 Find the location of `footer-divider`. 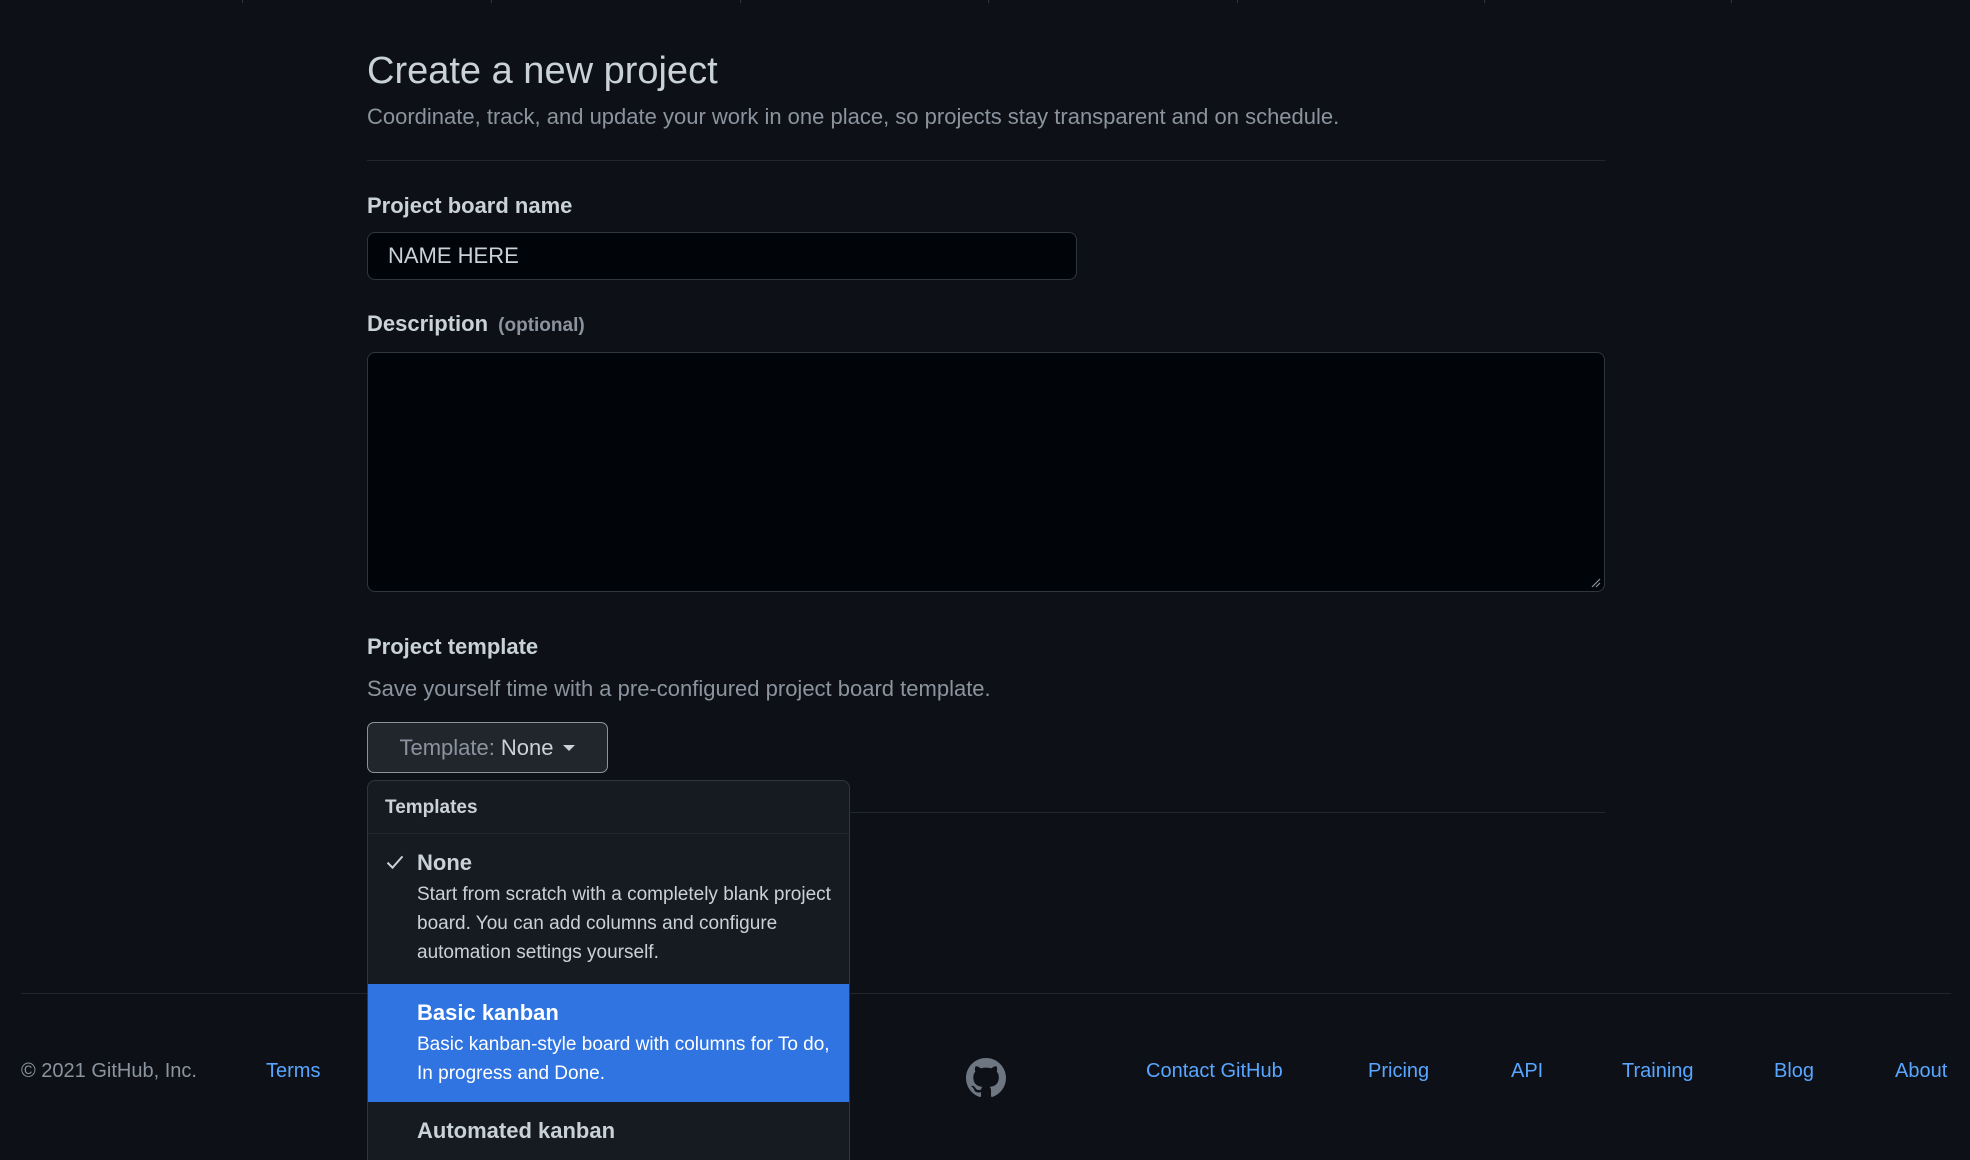

footer-divider is located at coordinates (986, 993).